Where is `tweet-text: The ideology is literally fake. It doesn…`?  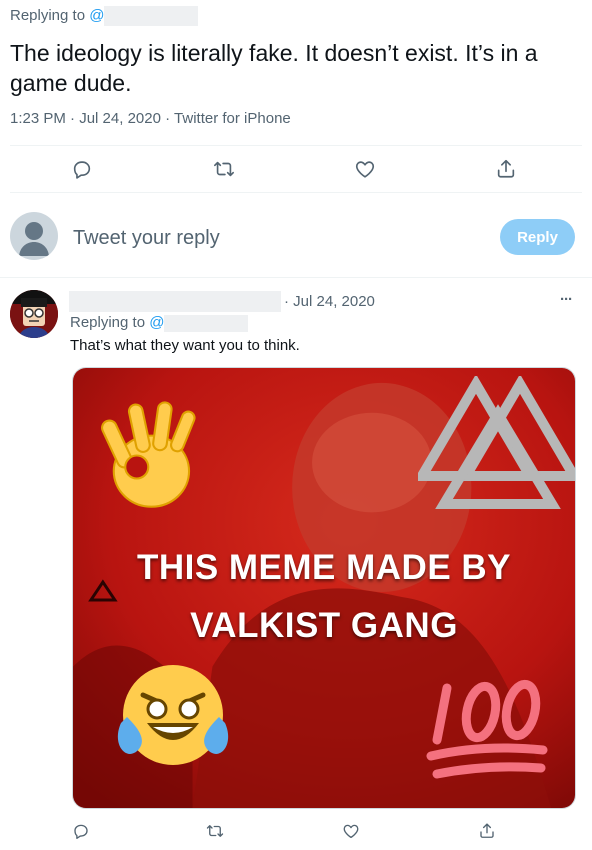
tweet-text: The ideology is literally fake. It doesn… is located at coordinates (274, 68).